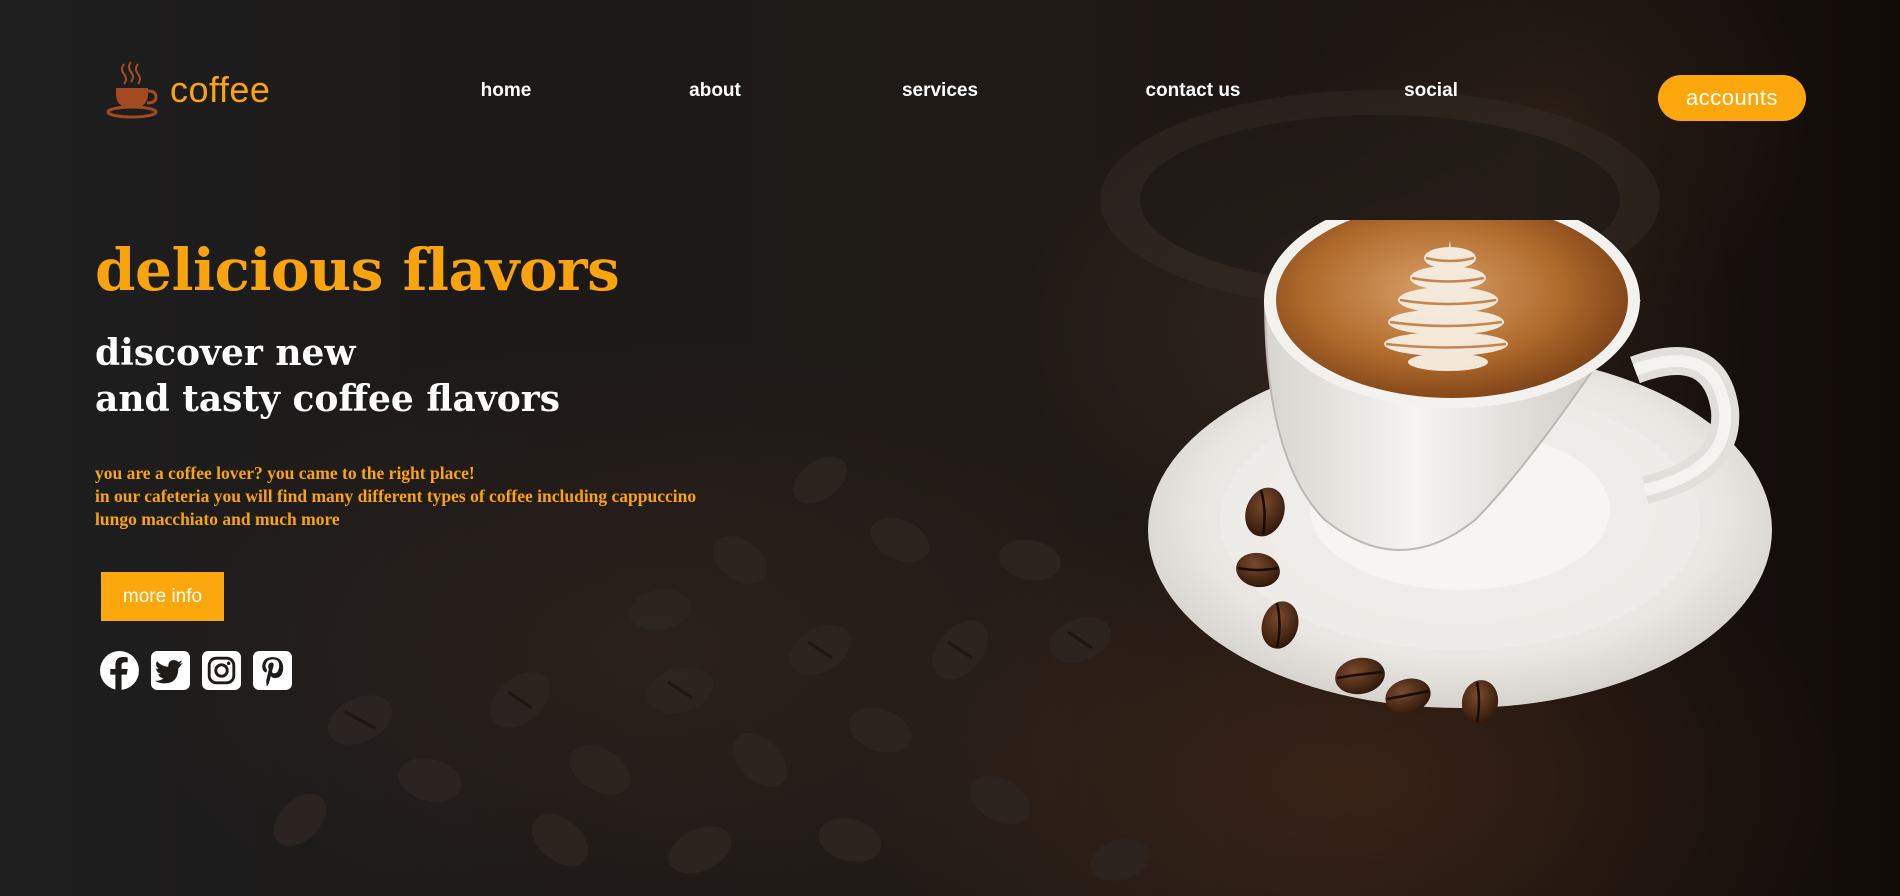  I want to click on nav-services: services, so click(940, 91).